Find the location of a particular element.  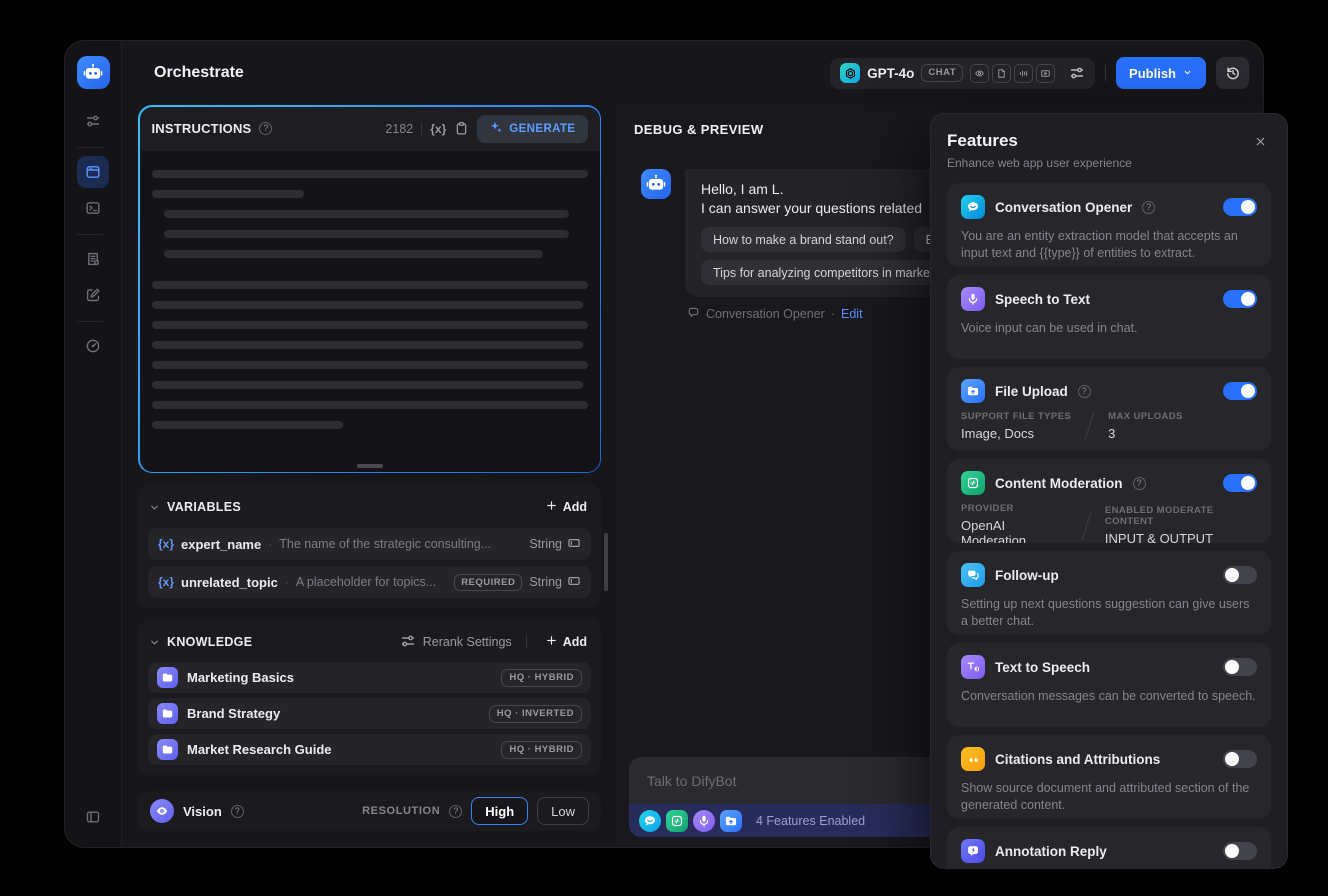

app-logo-robot-icon is located at coordinates (93, 72).